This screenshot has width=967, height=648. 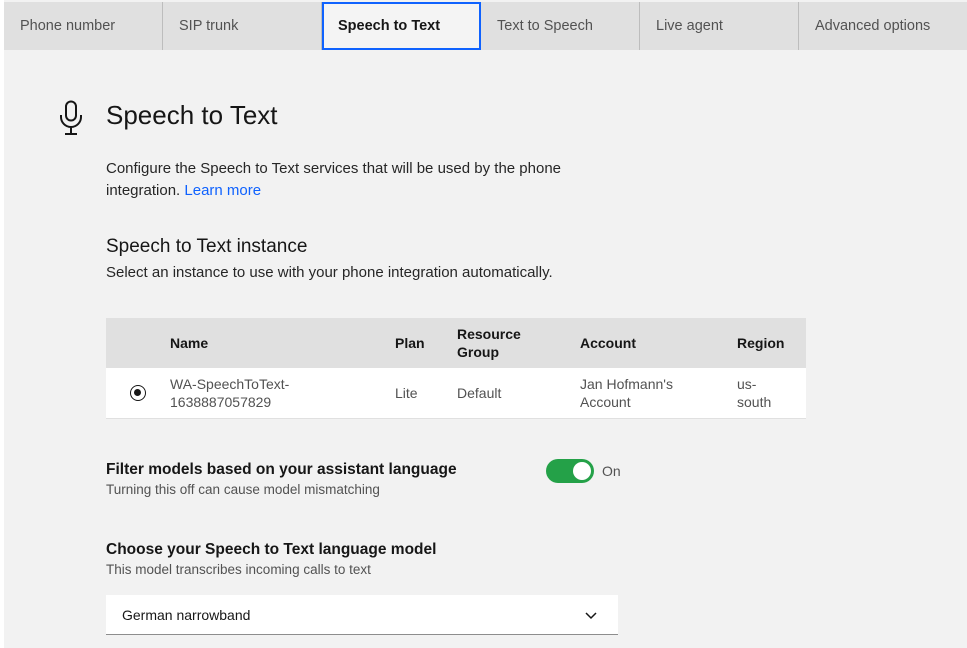 I want to click on instance-region-line1: us-, so click(x=747, y=383).